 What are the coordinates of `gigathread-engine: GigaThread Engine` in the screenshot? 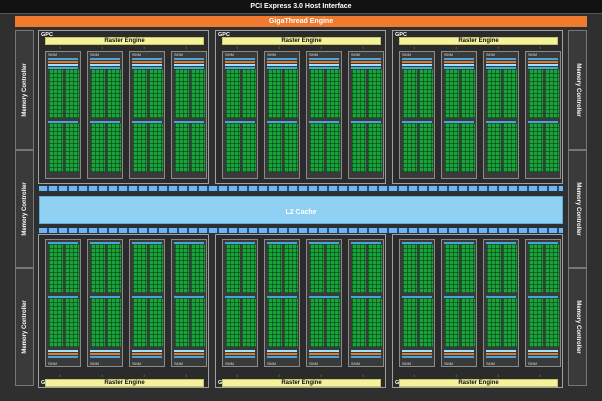 It's located at (301, 21).